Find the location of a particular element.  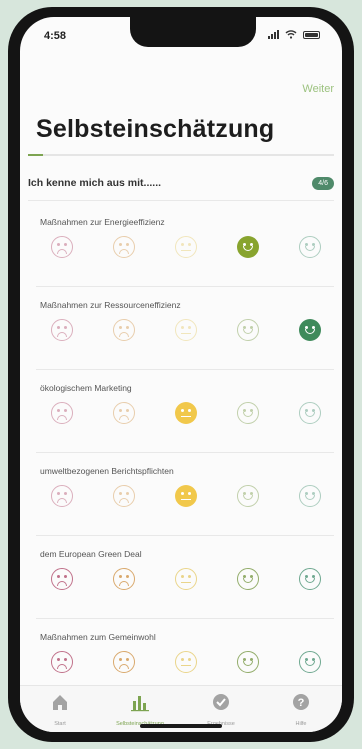

help-icon: ? is located at coordinates (301, 702).